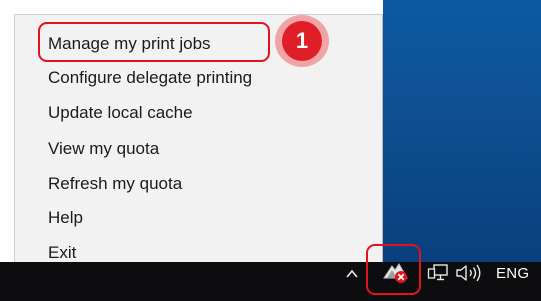 The image size is (541, 301). Describe the element at coordinates (198, 149) in the screenshot. I see `menu-item-view-my-quota: View my quota` at that location.